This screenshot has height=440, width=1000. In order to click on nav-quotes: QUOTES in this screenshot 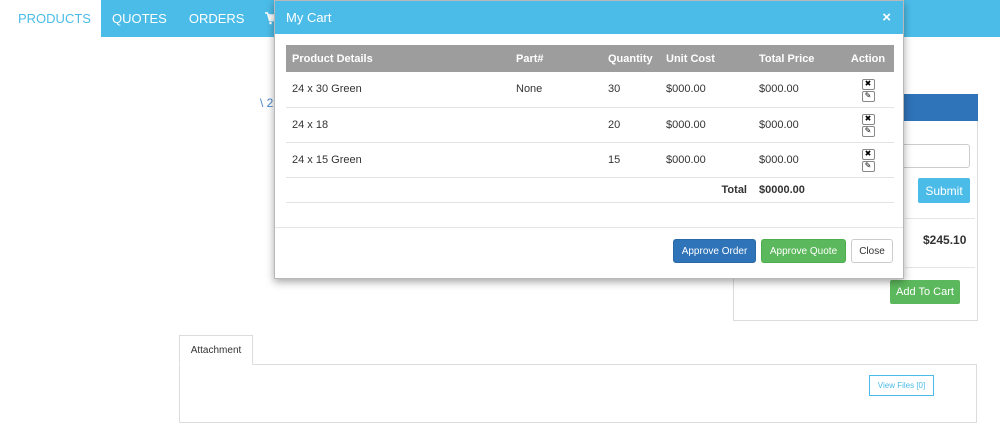, I will do `click(139, 18)`.